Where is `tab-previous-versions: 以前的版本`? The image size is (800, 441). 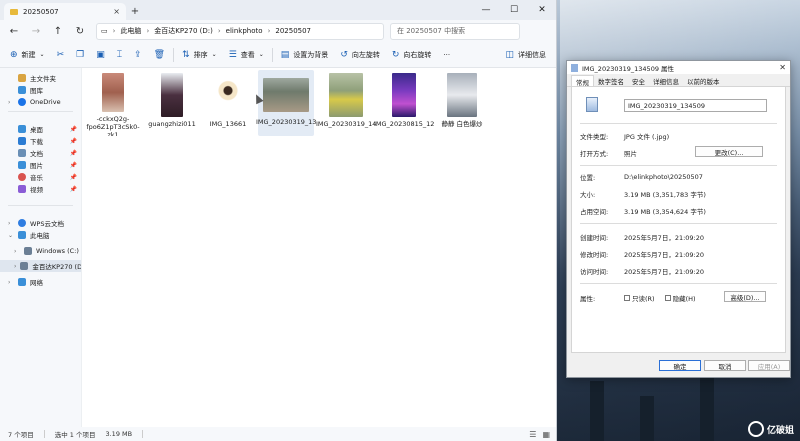
tab-previous-versions: 以前的版本 is located at coordinates (703, 80).